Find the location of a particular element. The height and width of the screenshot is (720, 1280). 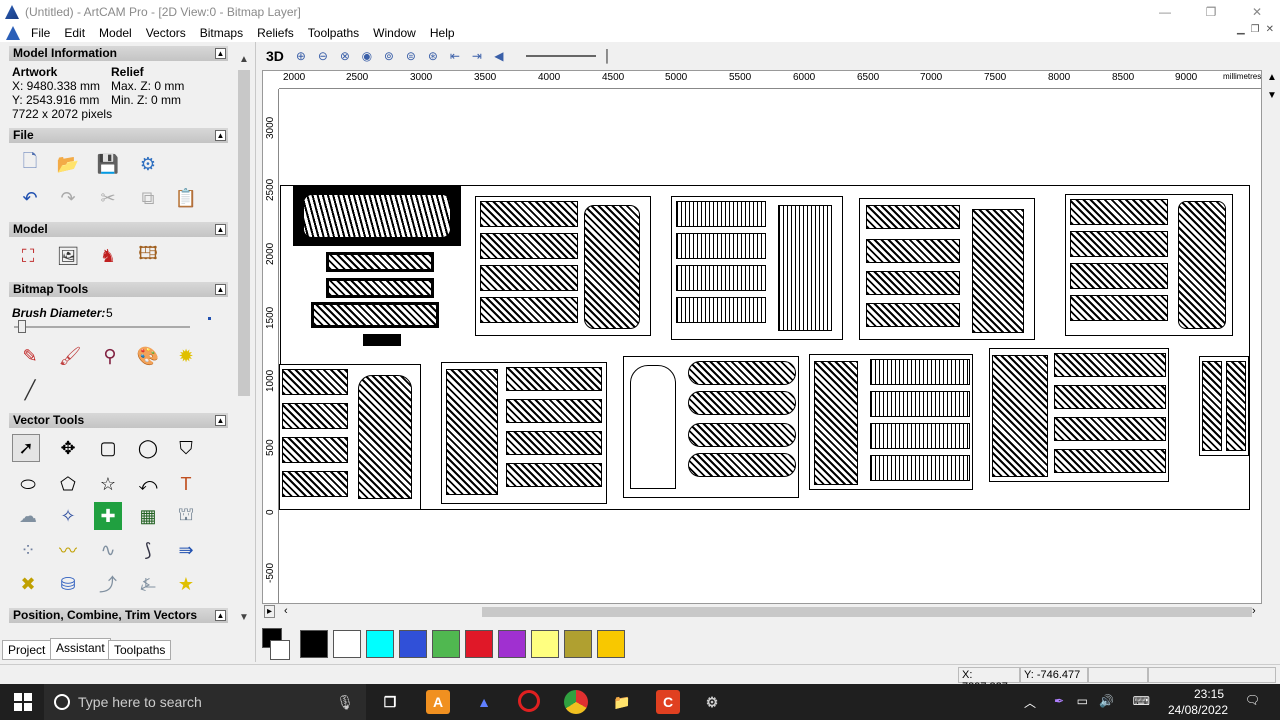

add-vector-icon: ✚ is located at coordinates (108, 516).